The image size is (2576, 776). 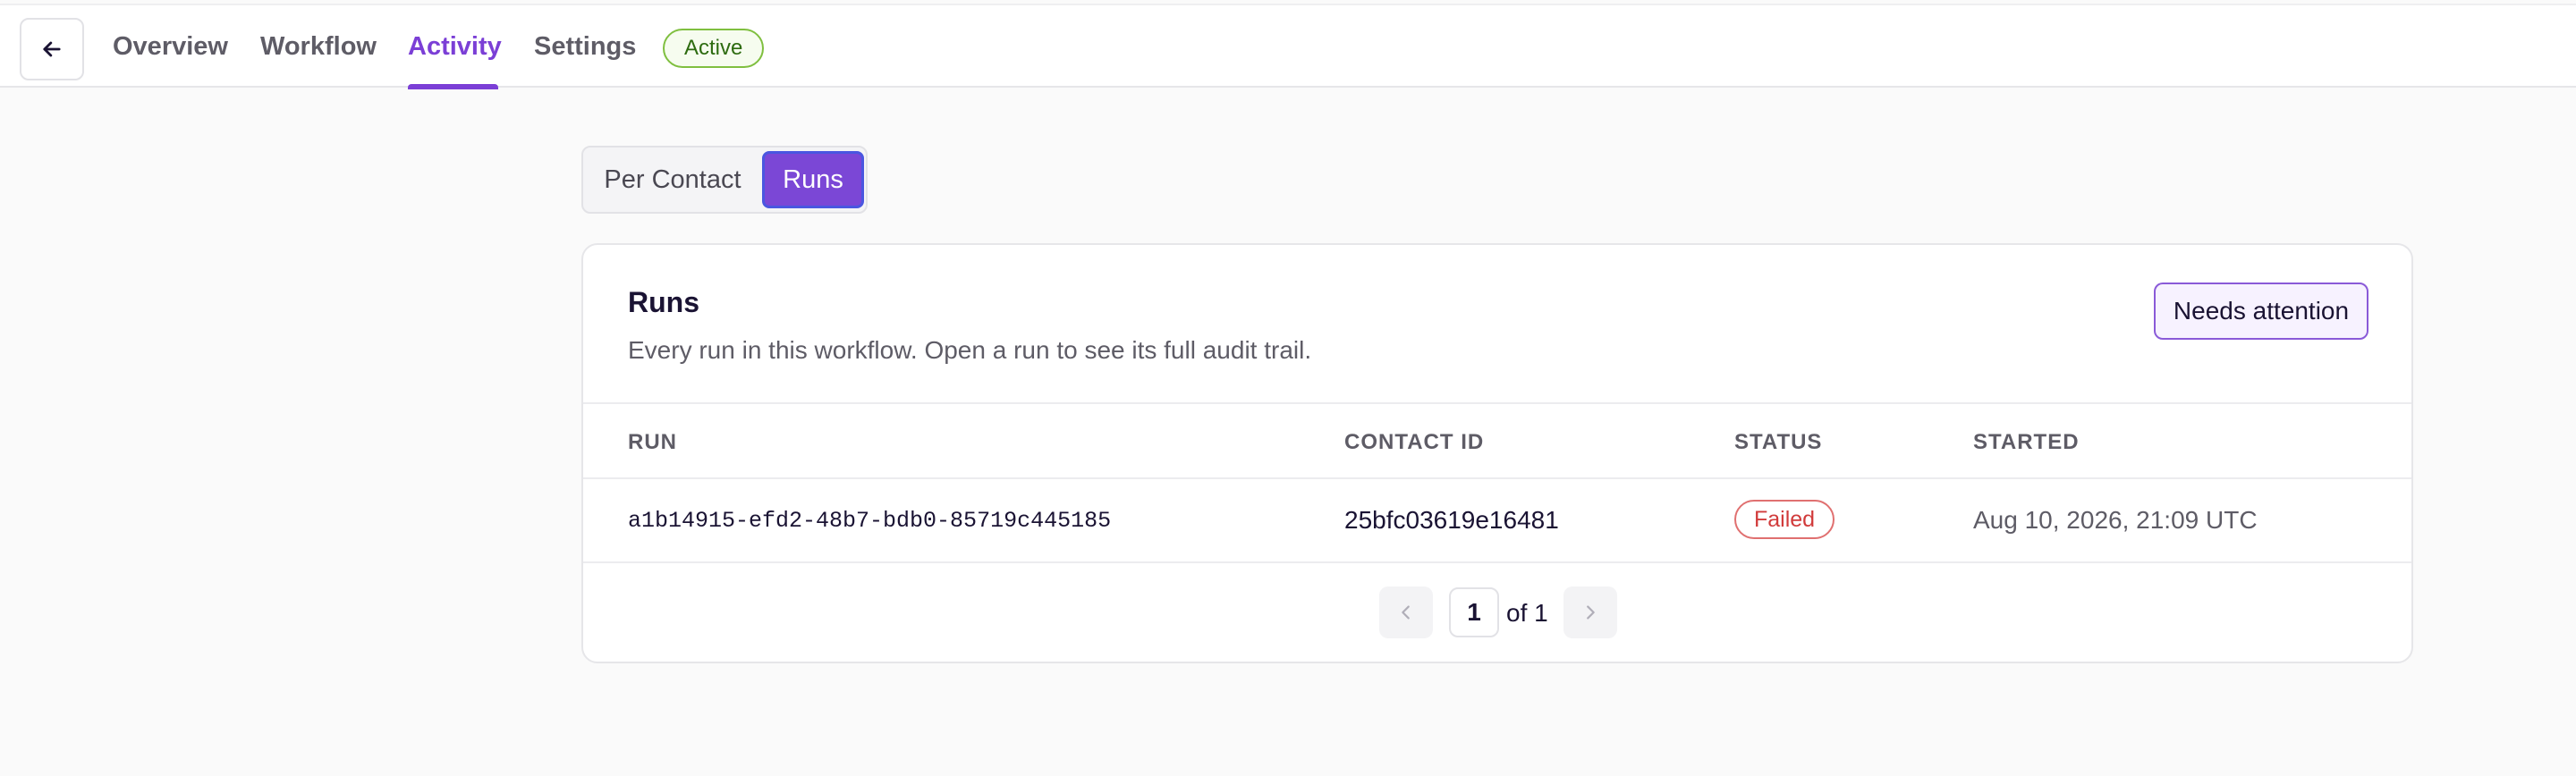 What do you see at coordinates (455, 47) in the screenshot?
I see `tab-activity: Activity` at bounding box center [455, 47].